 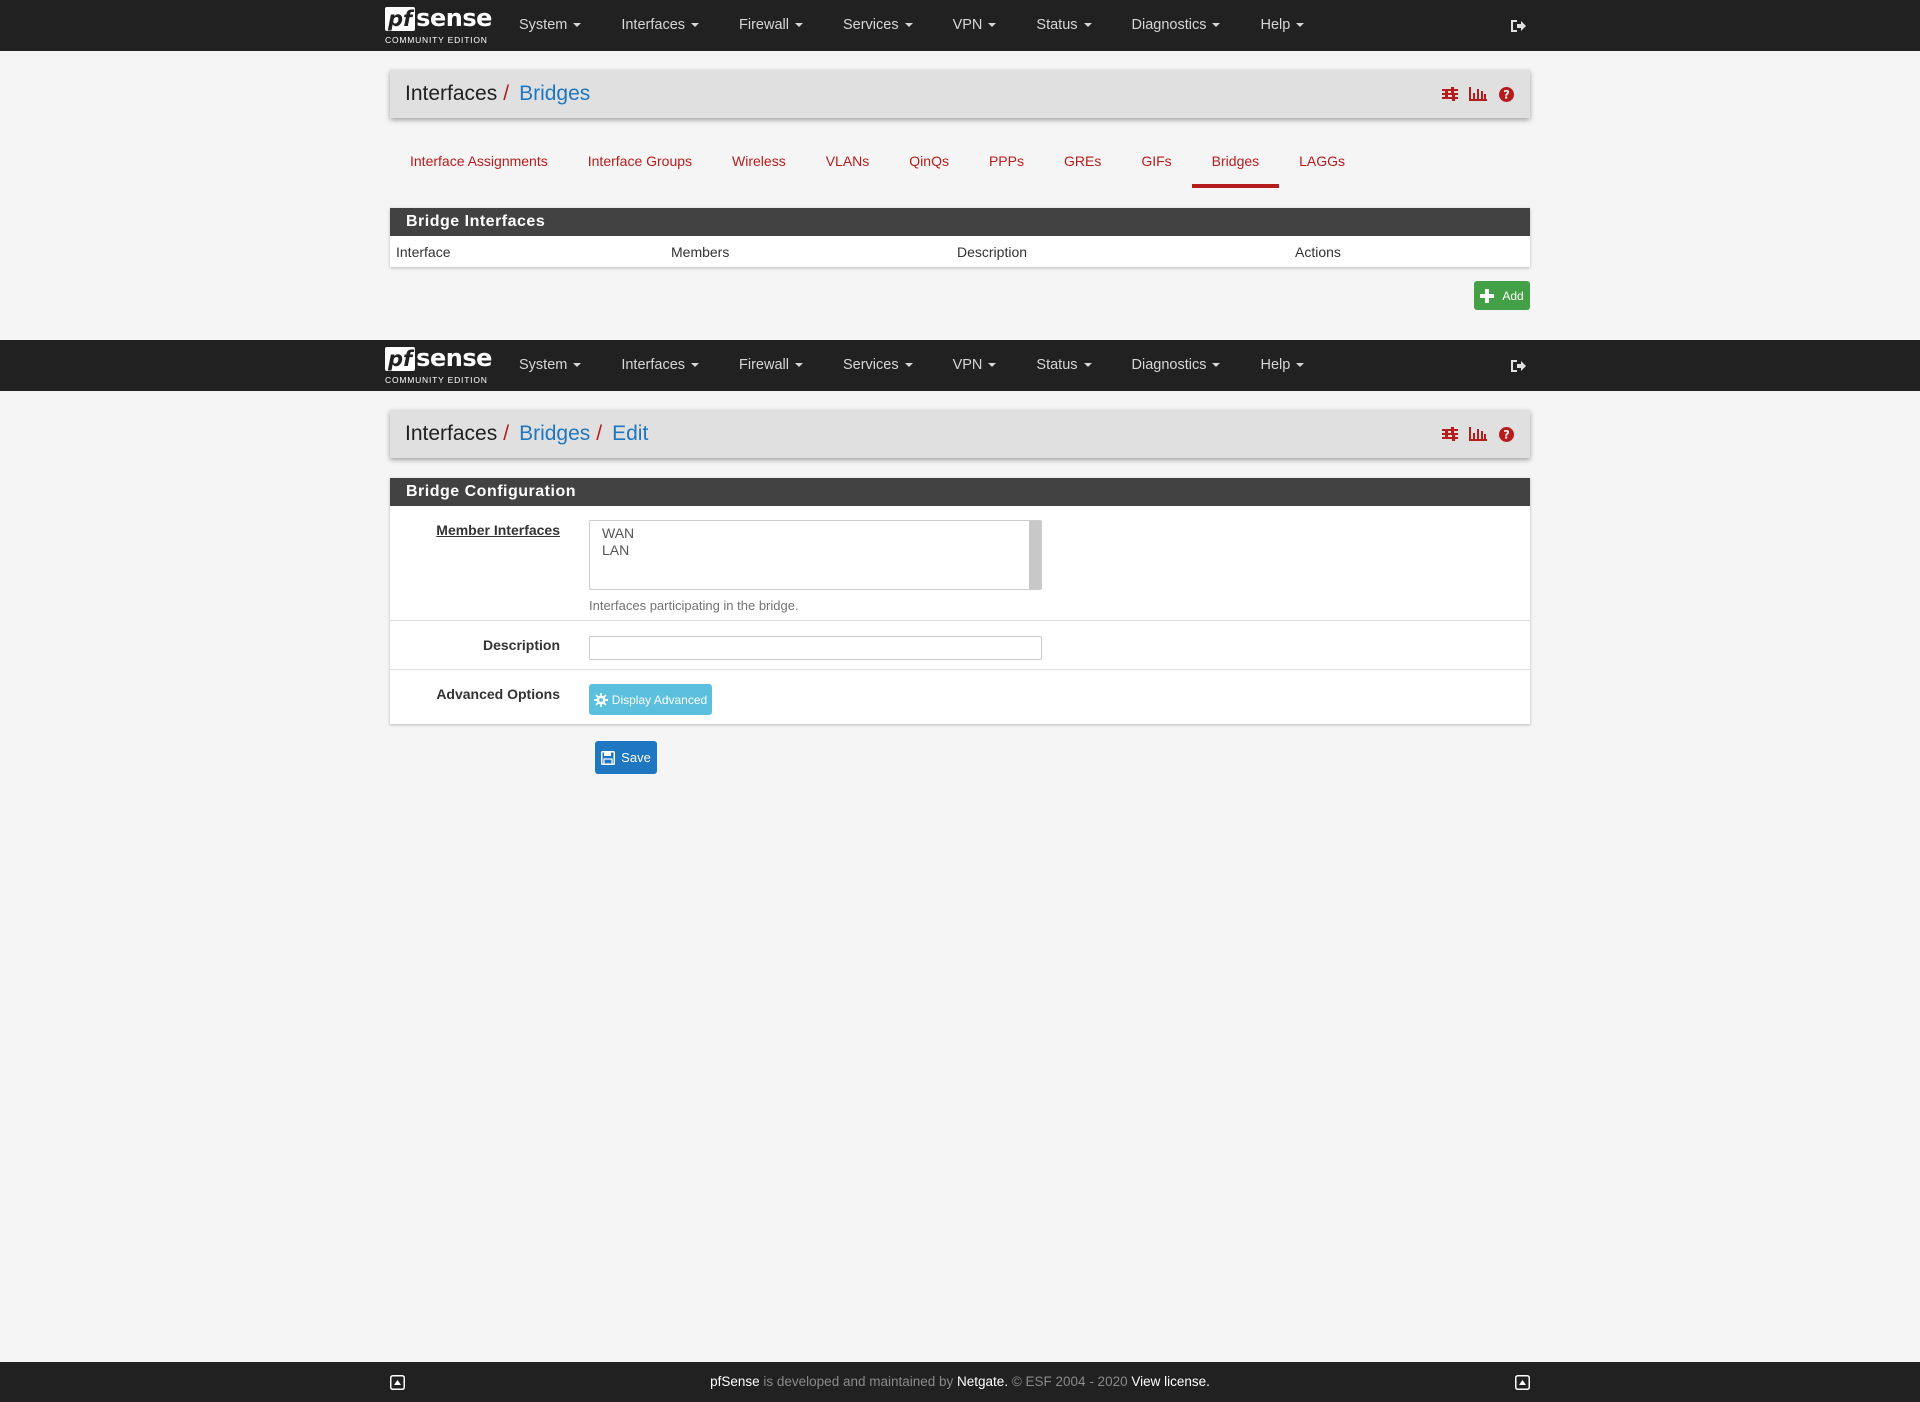 What do you see at coordinates (543, 25) in the screenshot?
I see `nav-label: System` at bounding box center [543, 25].